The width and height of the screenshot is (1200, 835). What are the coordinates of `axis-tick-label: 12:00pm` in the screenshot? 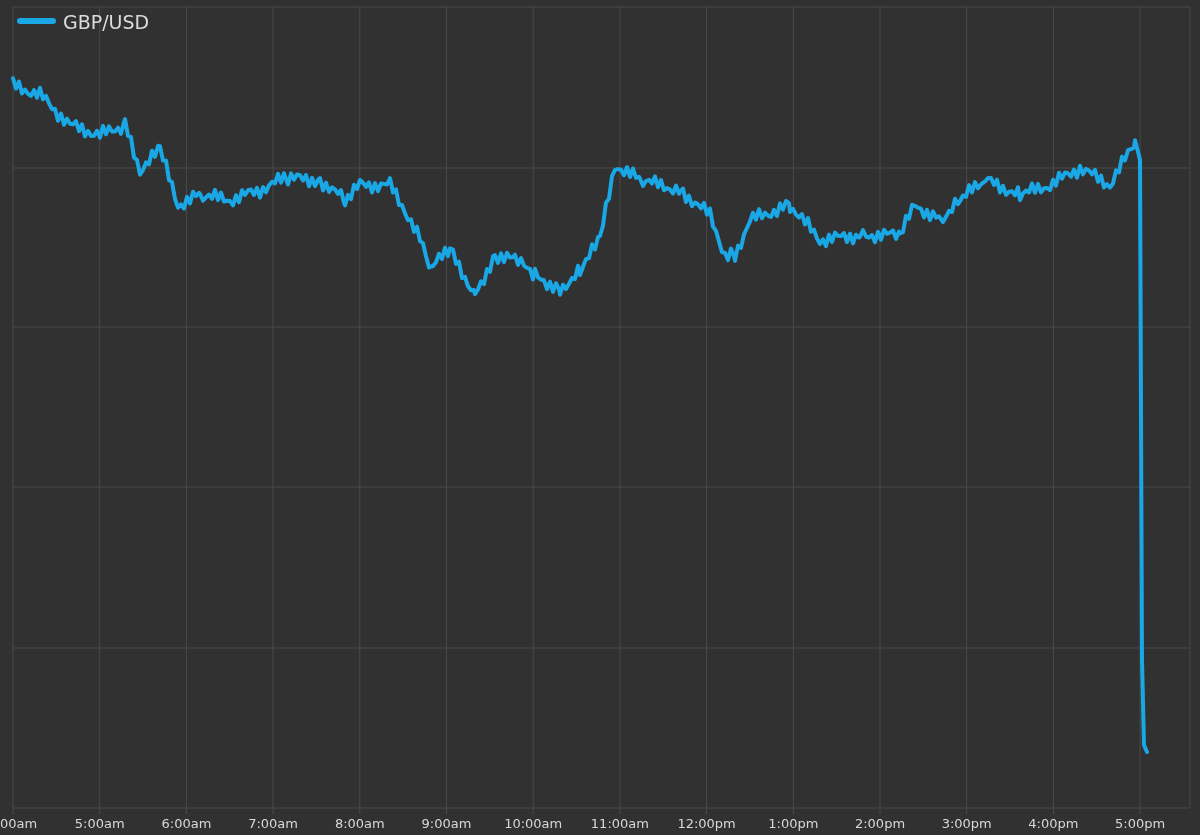 It's located at (706, 823).